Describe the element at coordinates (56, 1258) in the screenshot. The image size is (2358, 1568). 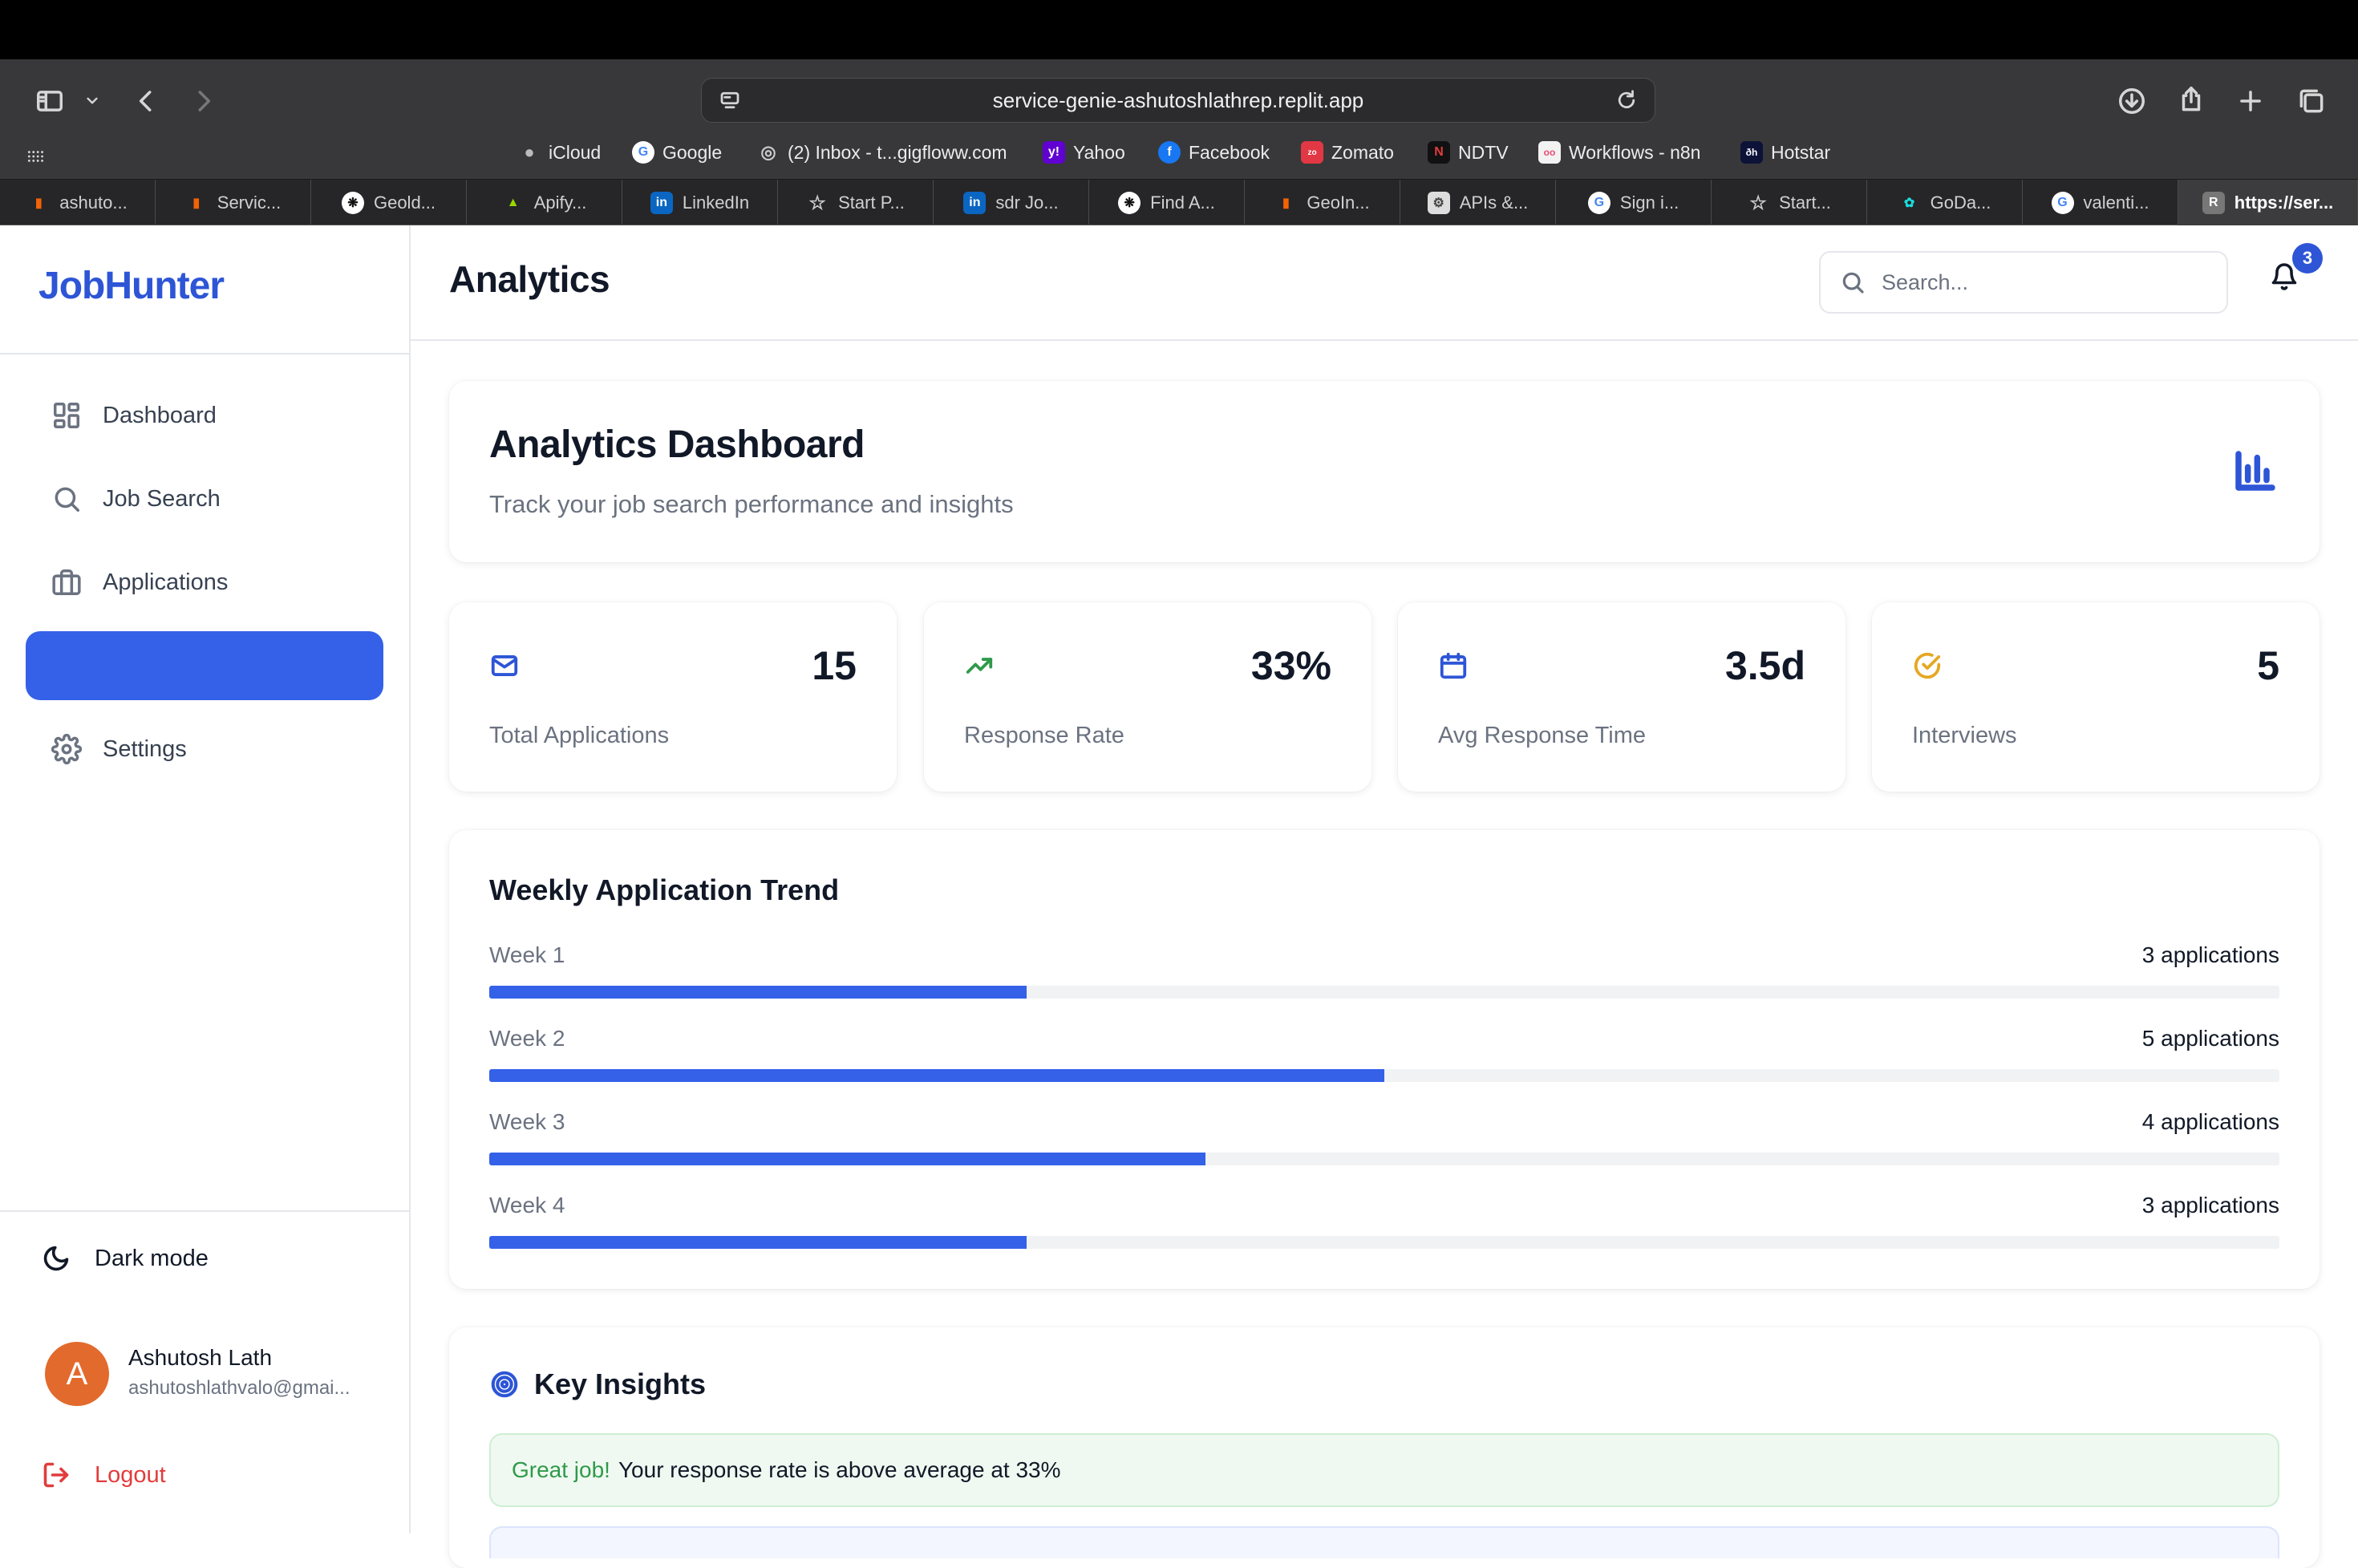
I see `moon-icon` at that location.